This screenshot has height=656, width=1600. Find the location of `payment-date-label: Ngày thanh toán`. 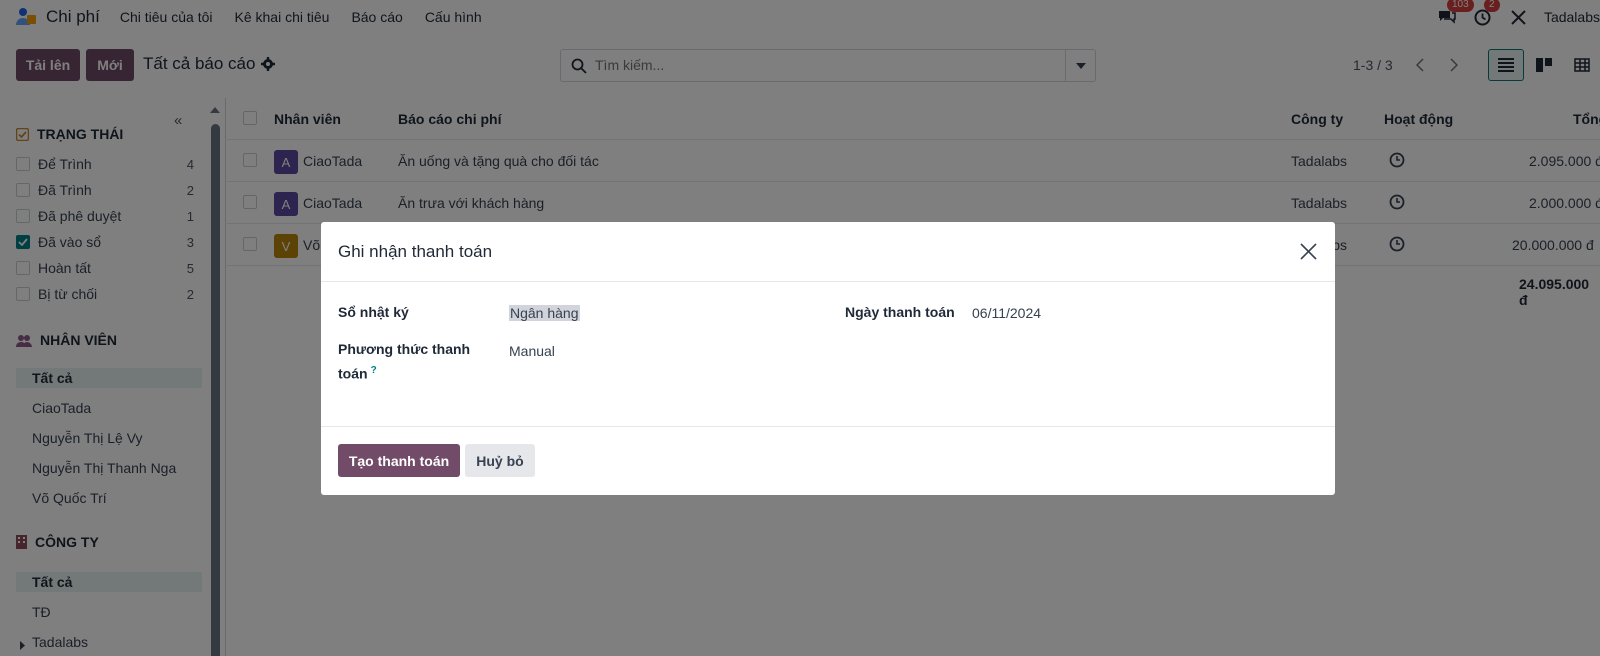

payment-date-label: Ngày thanh toán is located at coordinates (900, 312).